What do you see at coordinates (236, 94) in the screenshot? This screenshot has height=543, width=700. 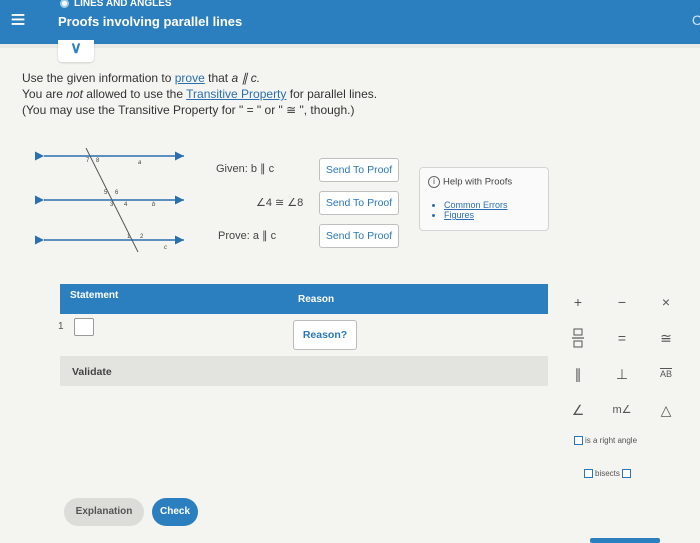 I see `transitive-property-link: Transitive Property` at bounding box center [236, 94].